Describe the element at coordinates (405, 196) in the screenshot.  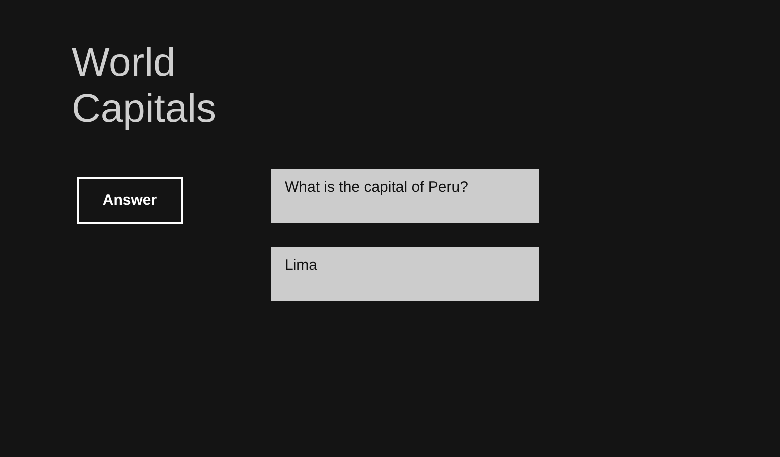
I see `question-field: What is the capital of Peru?` at that location.